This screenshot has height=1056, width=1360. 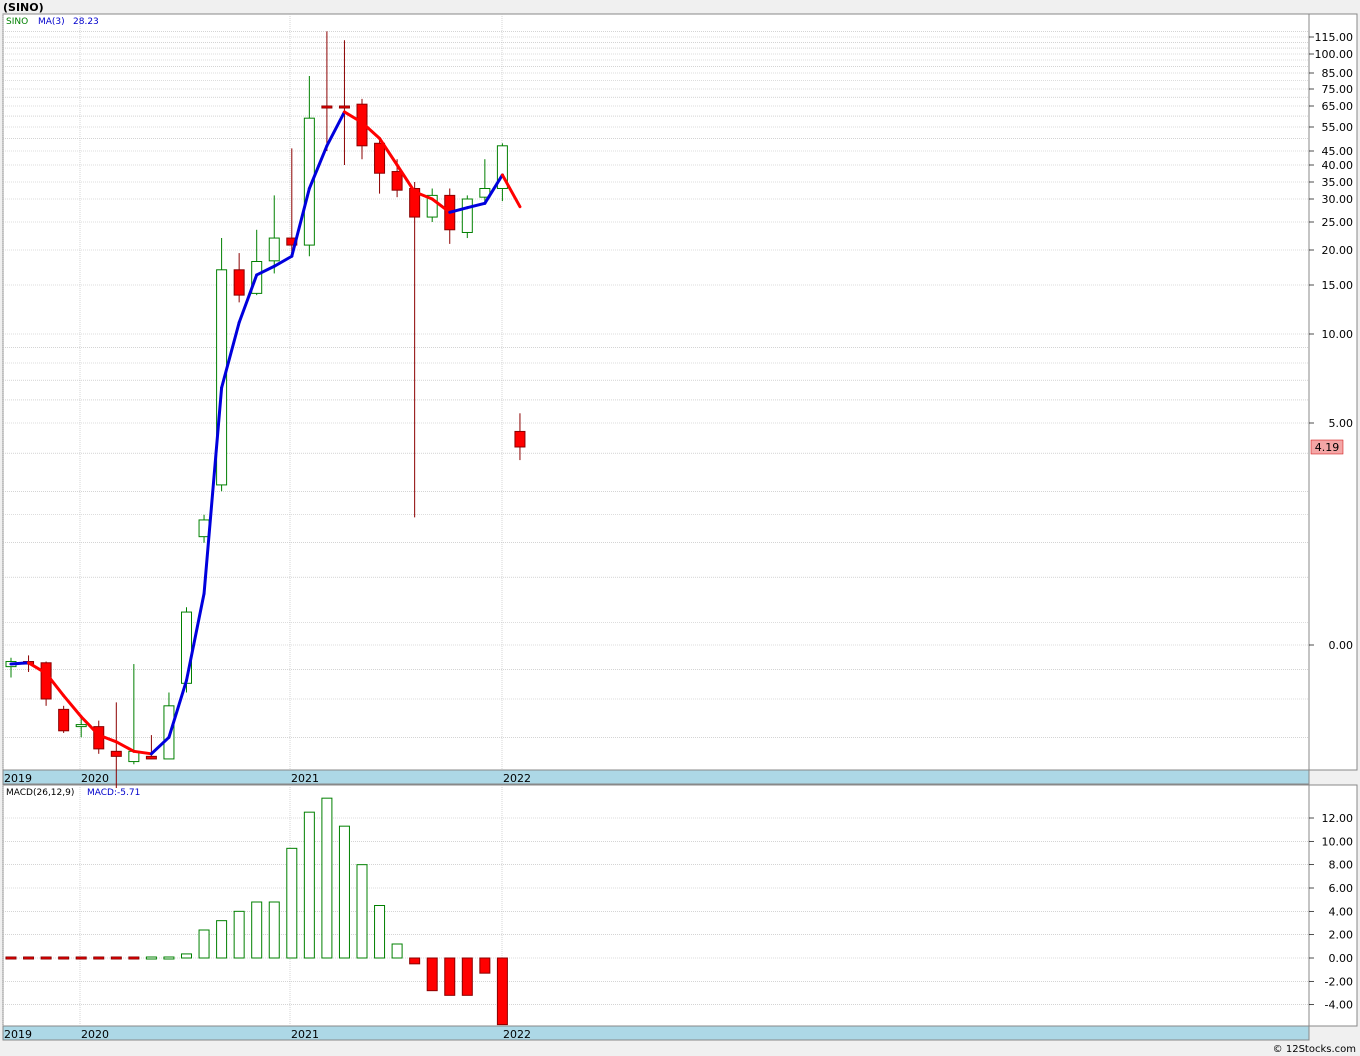 I want to click on price-tick-label: 45.00, so click(x=1338, y=151).